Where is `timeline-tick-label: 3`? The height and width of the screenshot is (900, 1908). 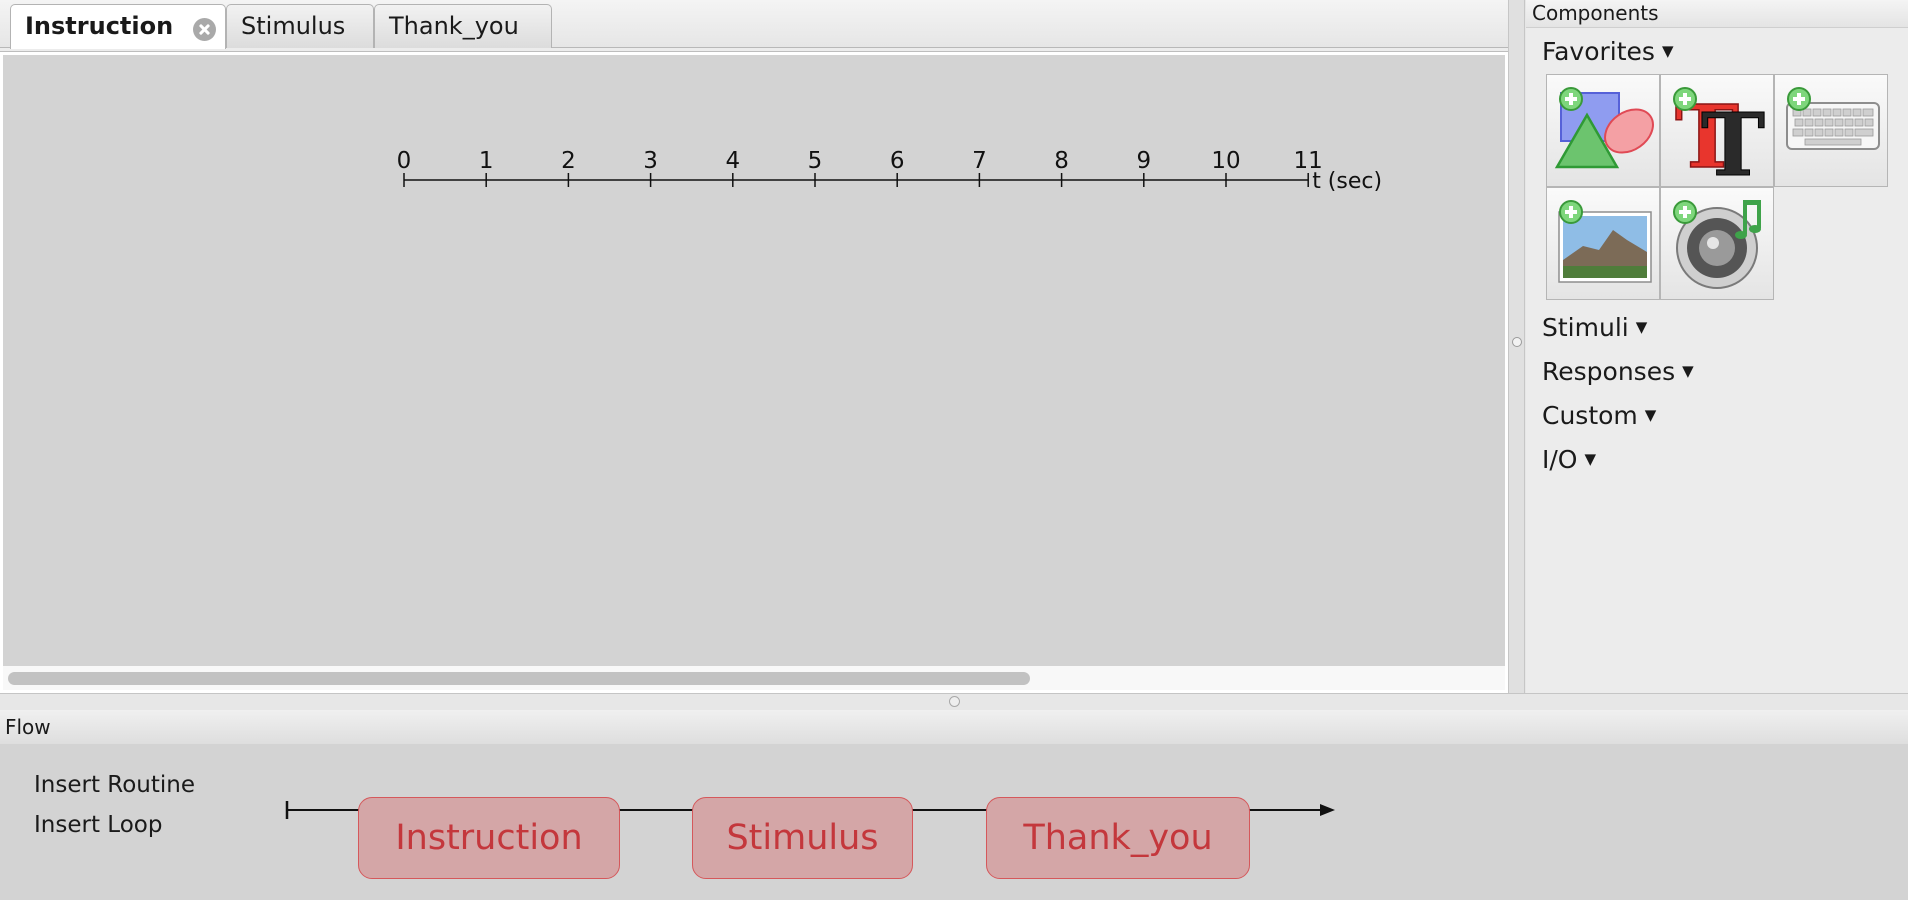
timeline-tick-label: 3 is located at coordinates (650, 161).